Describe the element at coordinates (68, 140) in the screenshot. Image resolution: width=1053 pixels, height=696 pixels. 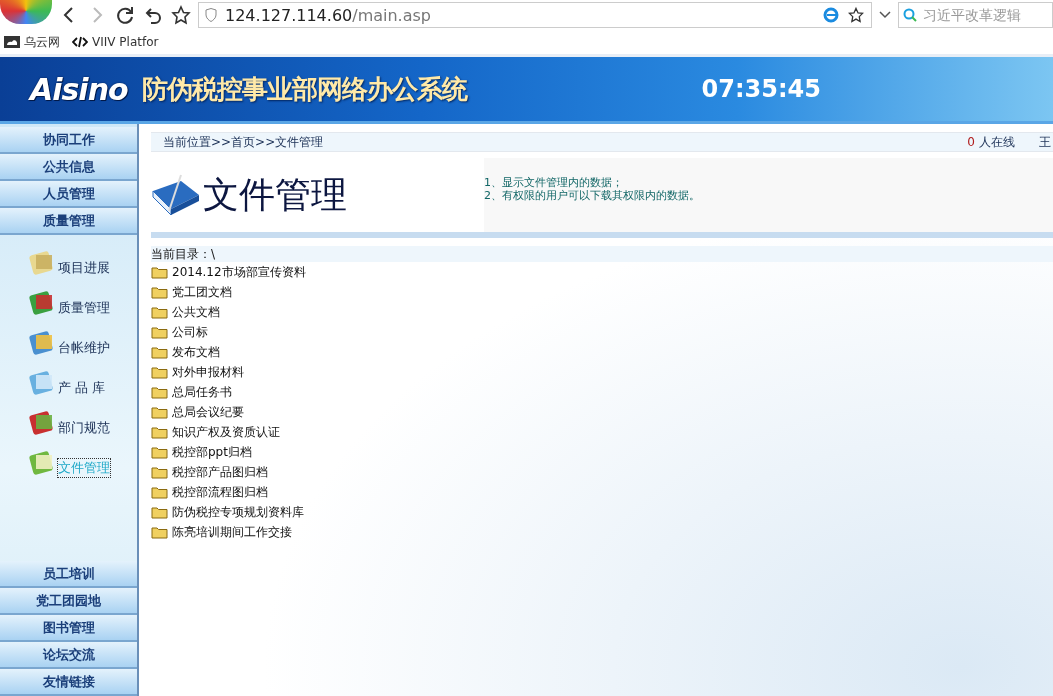
I see `menu-button: 协同工作` at that location.